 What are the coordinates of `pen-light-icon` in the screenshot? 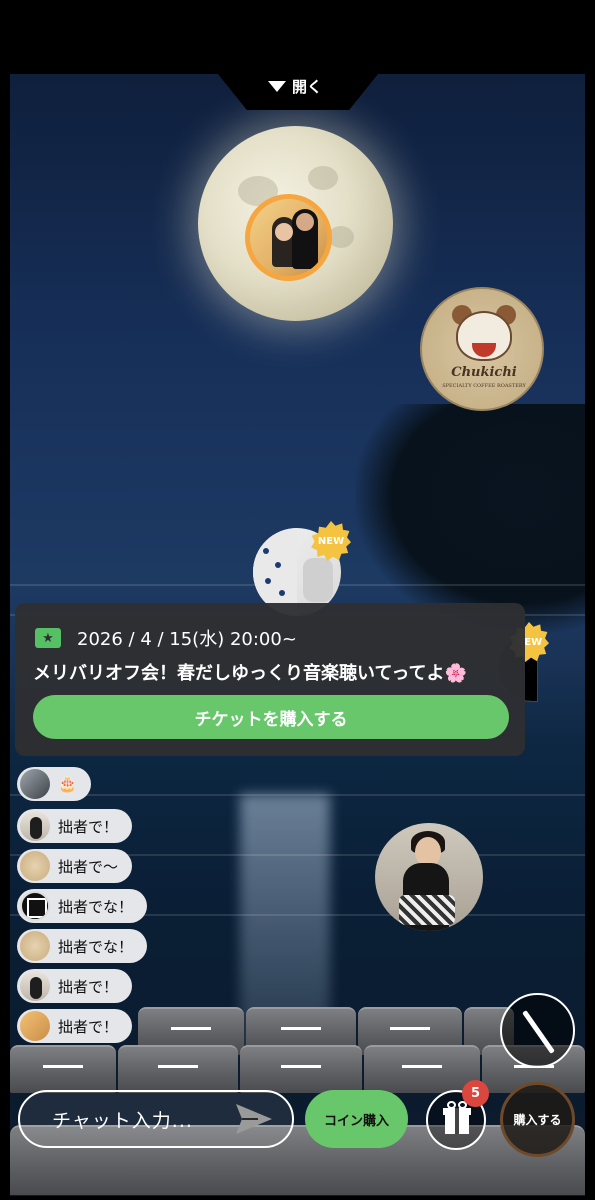 It's located at (538, 1032).